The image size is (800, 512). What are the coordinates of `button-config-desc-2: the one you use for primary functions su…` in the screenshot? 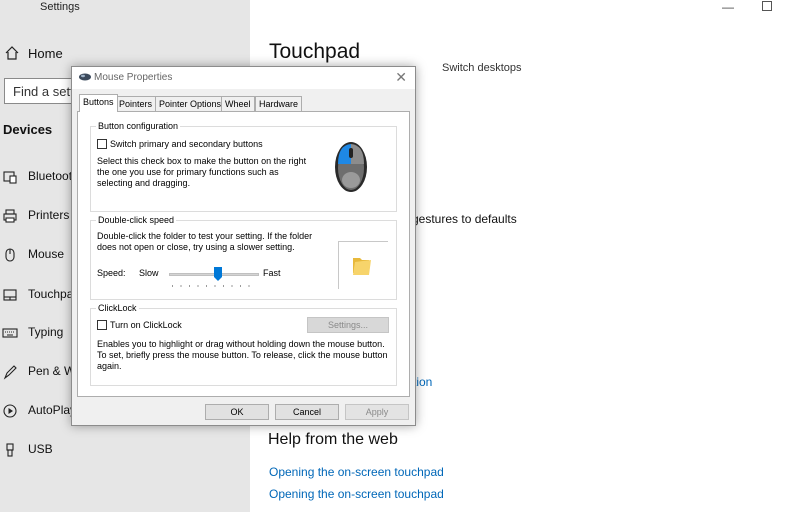 It's located at (188, 172).